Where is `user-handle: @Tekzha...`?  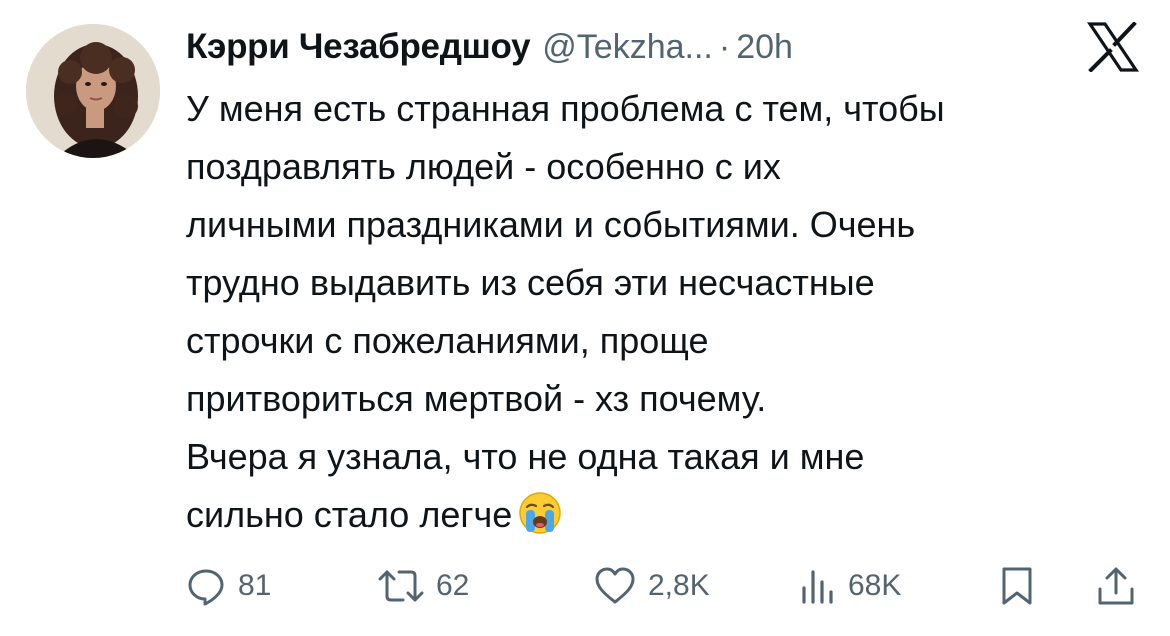 user-handle: @Tekzha... is located at coordinates (627, 47).